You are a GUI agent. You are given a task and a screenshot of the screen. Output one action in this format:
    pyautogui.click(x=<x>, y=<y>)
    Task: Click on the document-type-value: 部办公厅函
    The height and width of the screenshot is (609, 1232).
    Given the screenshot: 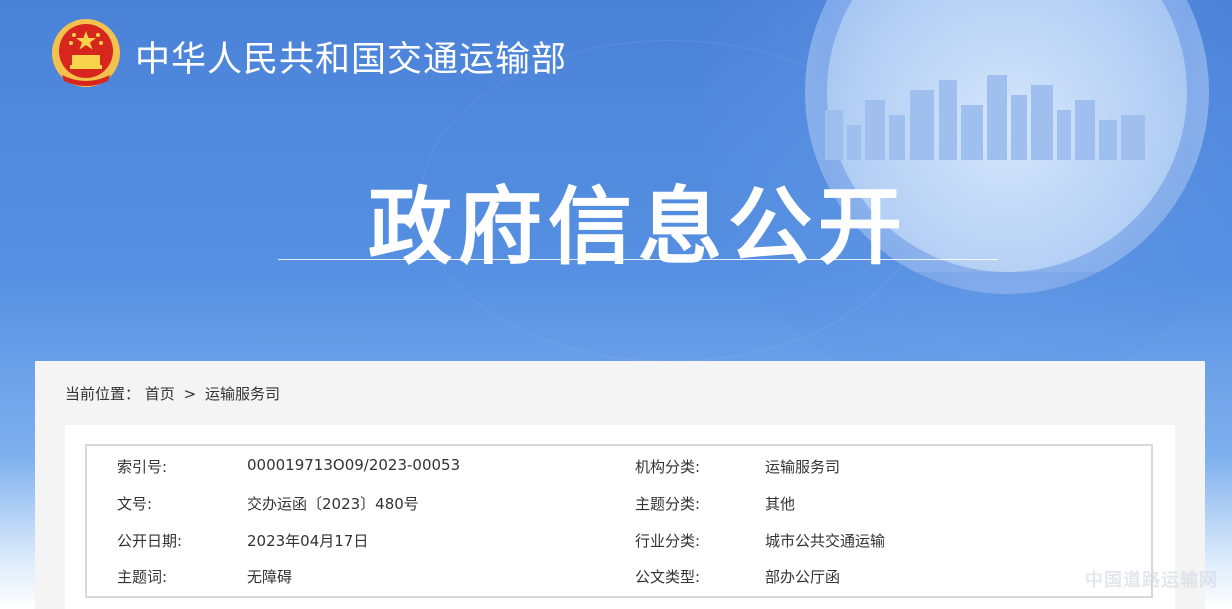 What is the action you would take?
    pyautogui.click(x=803, y=577)
    